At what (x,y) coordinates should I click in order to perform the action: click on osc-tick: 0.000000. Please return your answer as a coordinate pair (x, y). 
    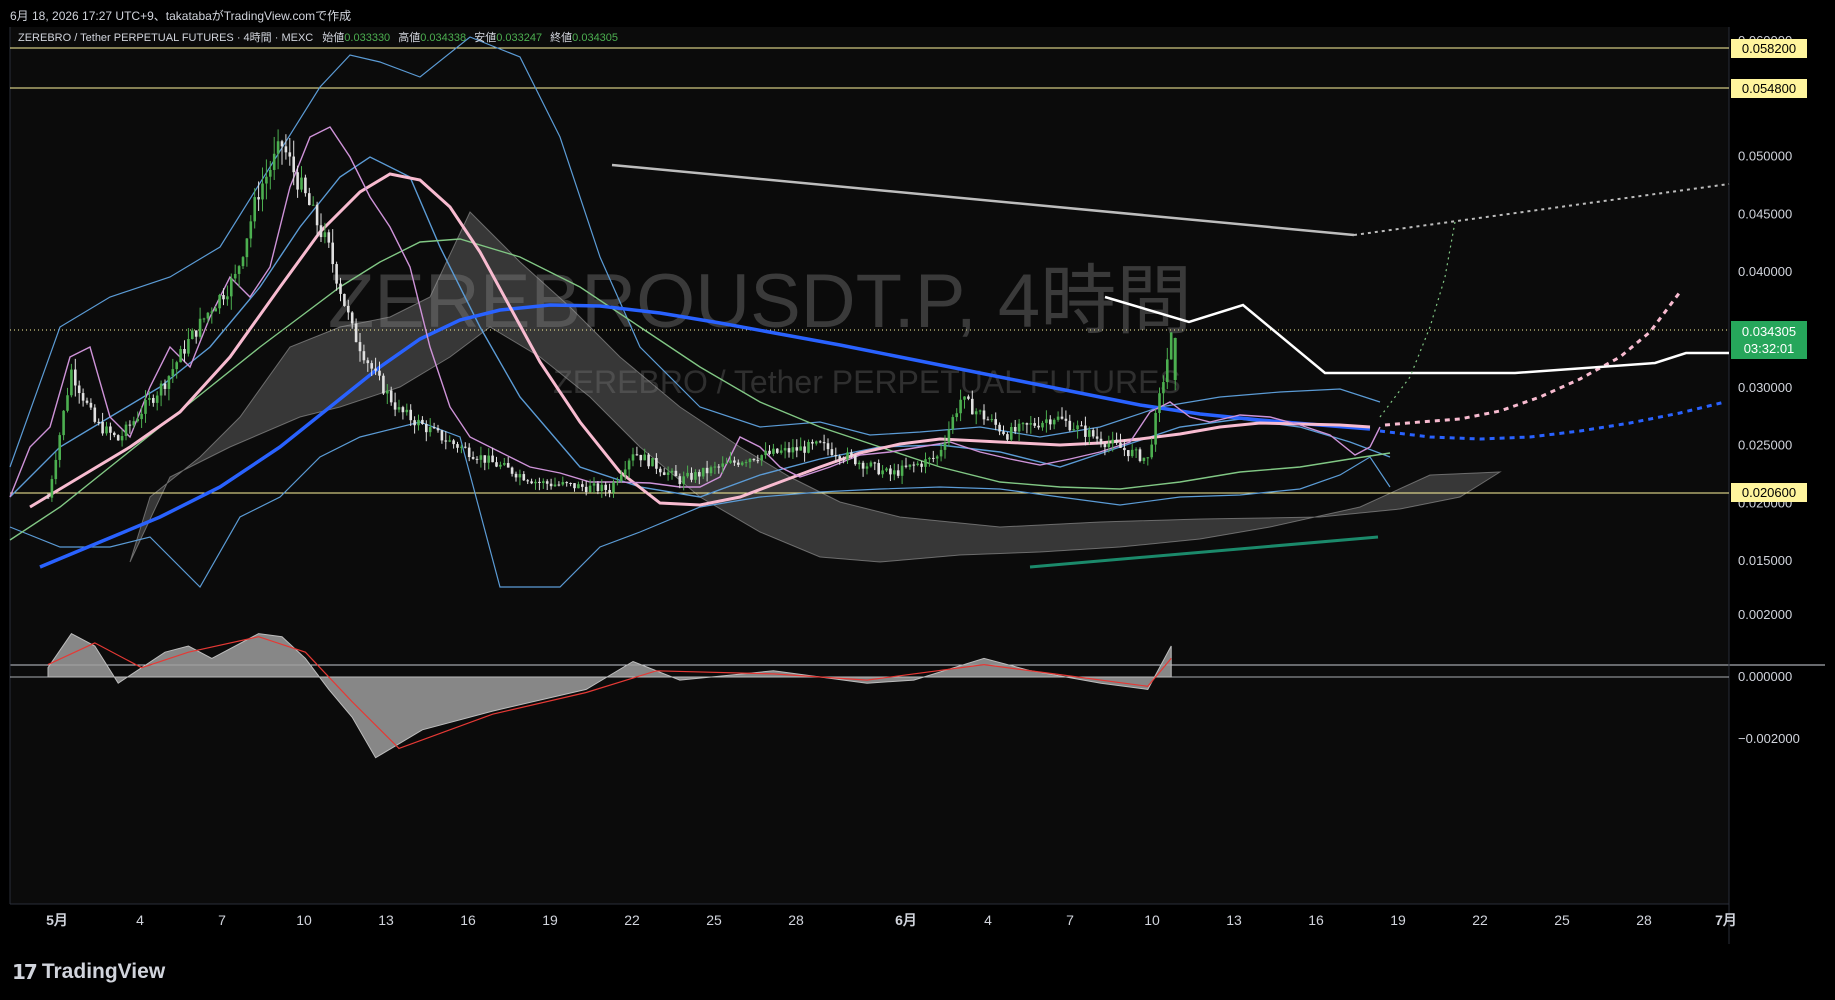
    Looking at the image, I should click on (1765, 676).